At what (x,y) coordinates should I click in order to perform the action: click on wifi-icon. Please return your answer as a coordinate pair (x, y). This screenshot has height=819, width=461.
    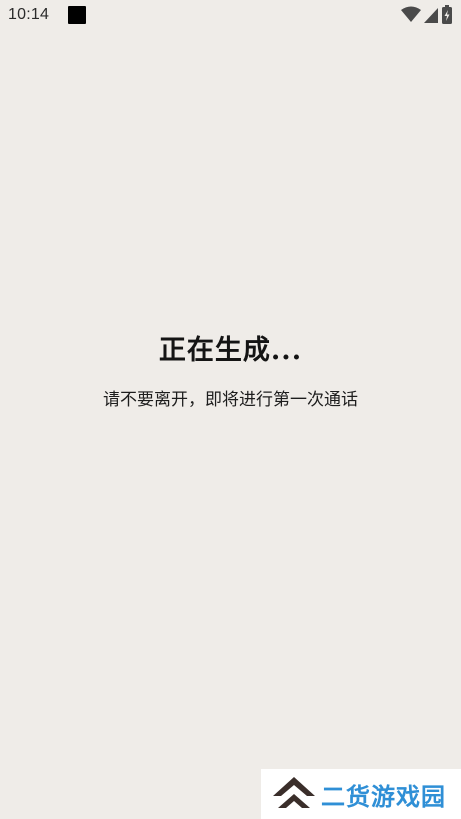
    Looking at the image, I should click on (411, 14).